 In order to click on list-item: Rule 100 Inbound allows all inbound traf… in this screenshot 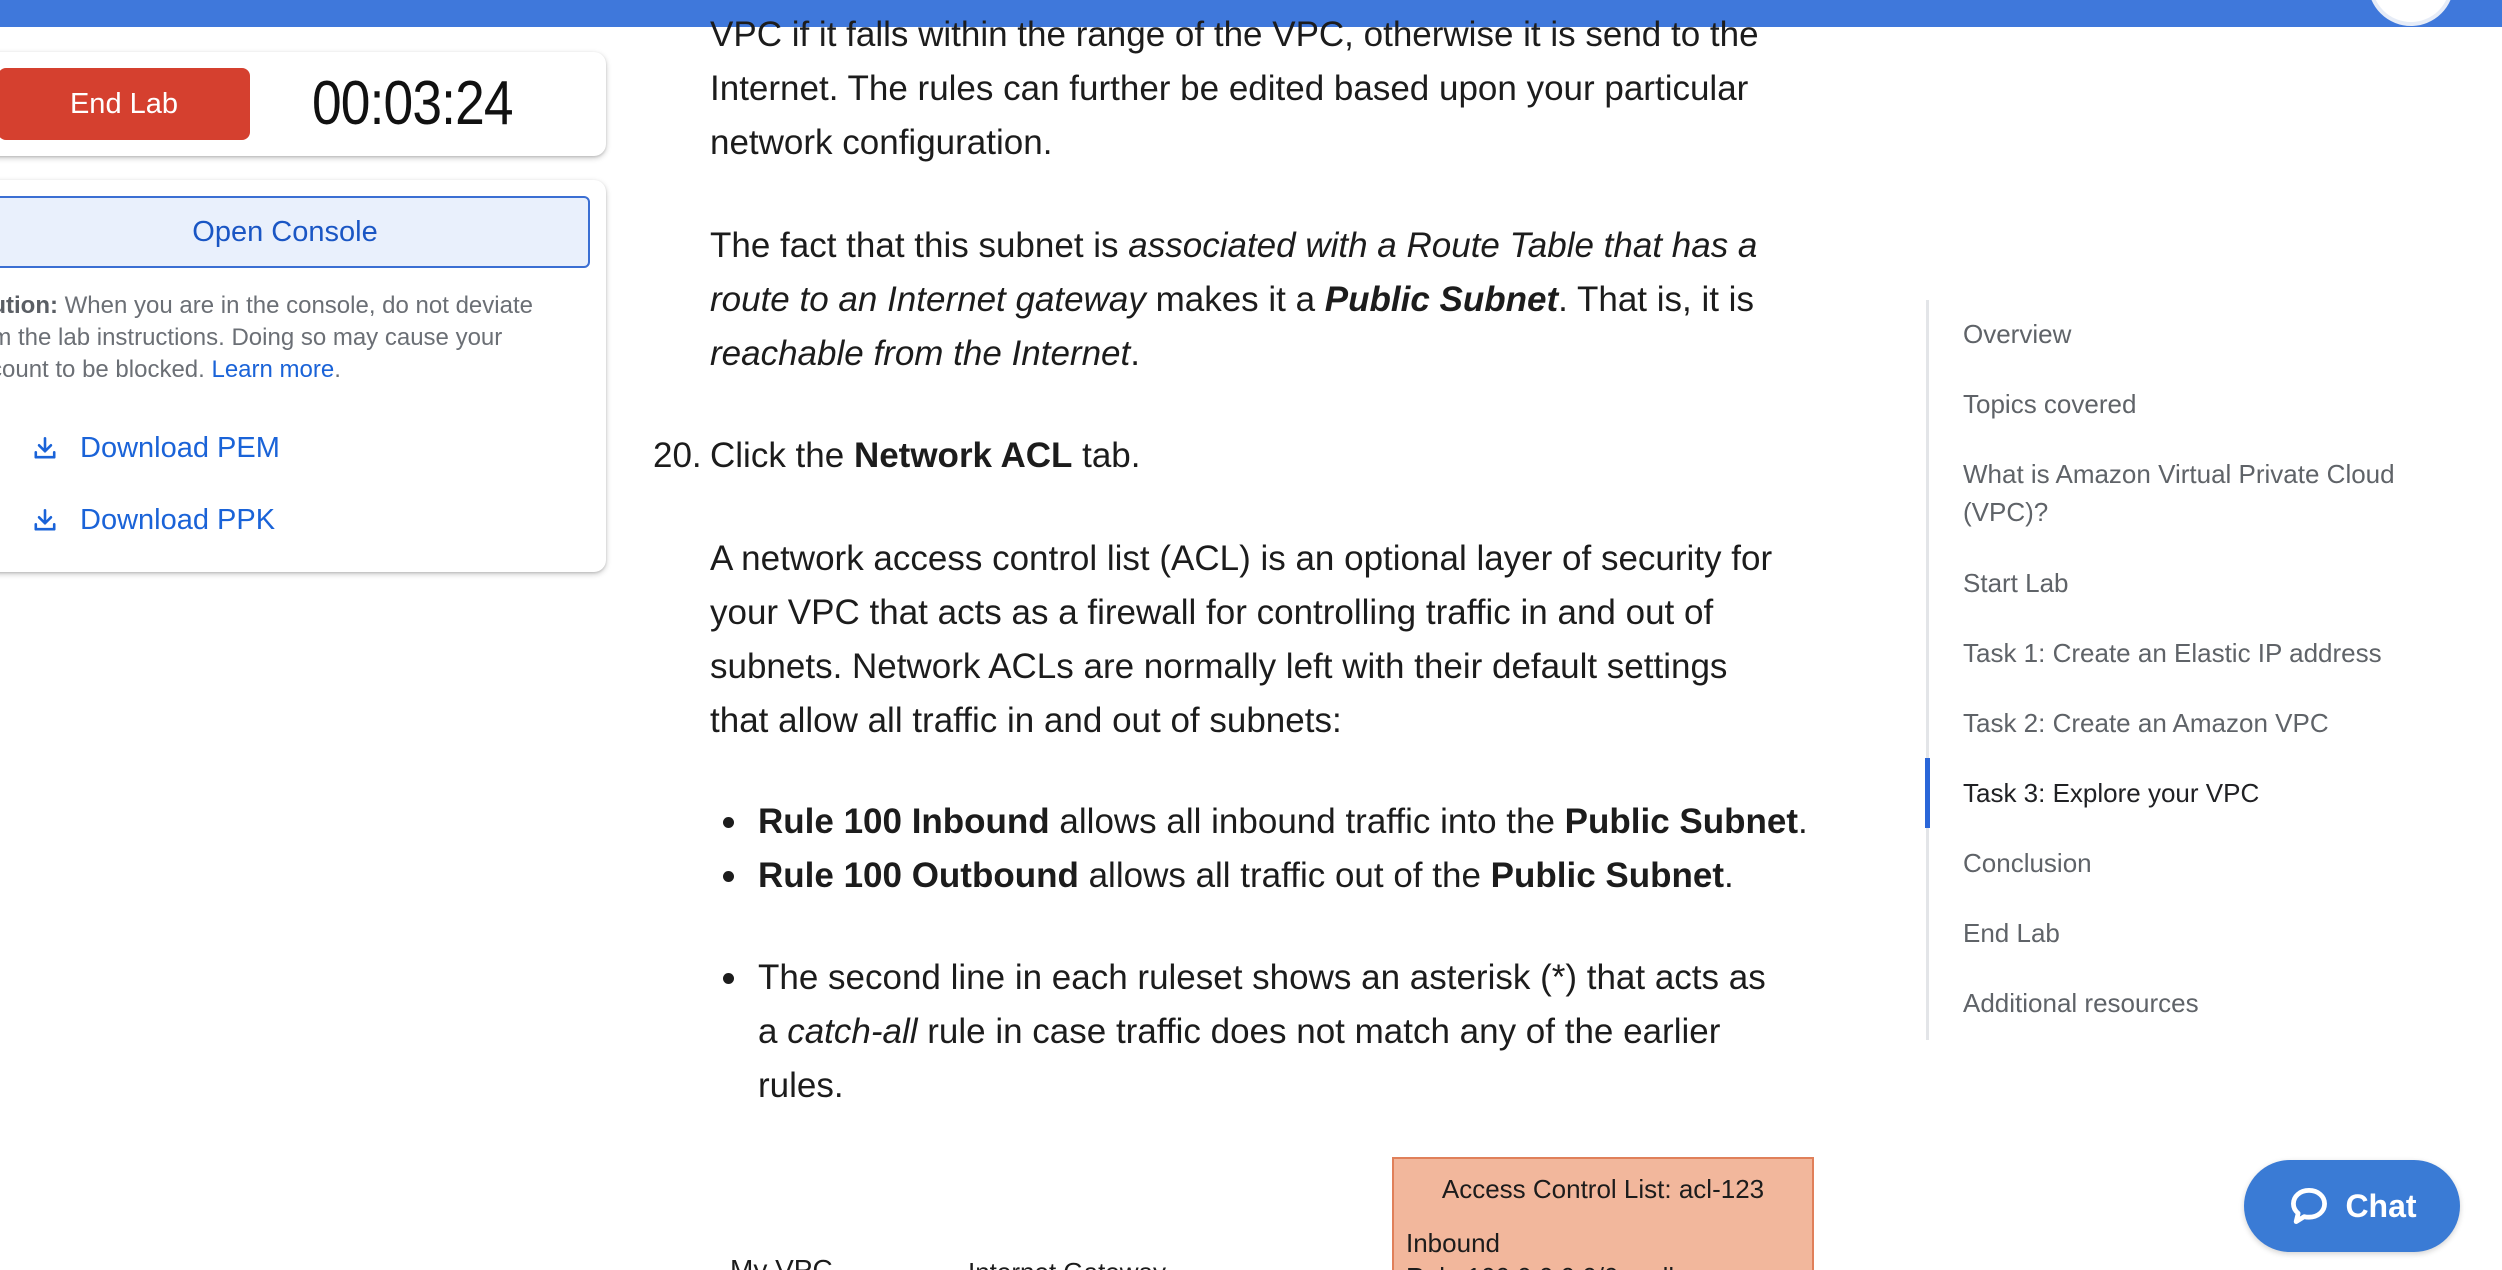, I will do `click(1285, 822)`.